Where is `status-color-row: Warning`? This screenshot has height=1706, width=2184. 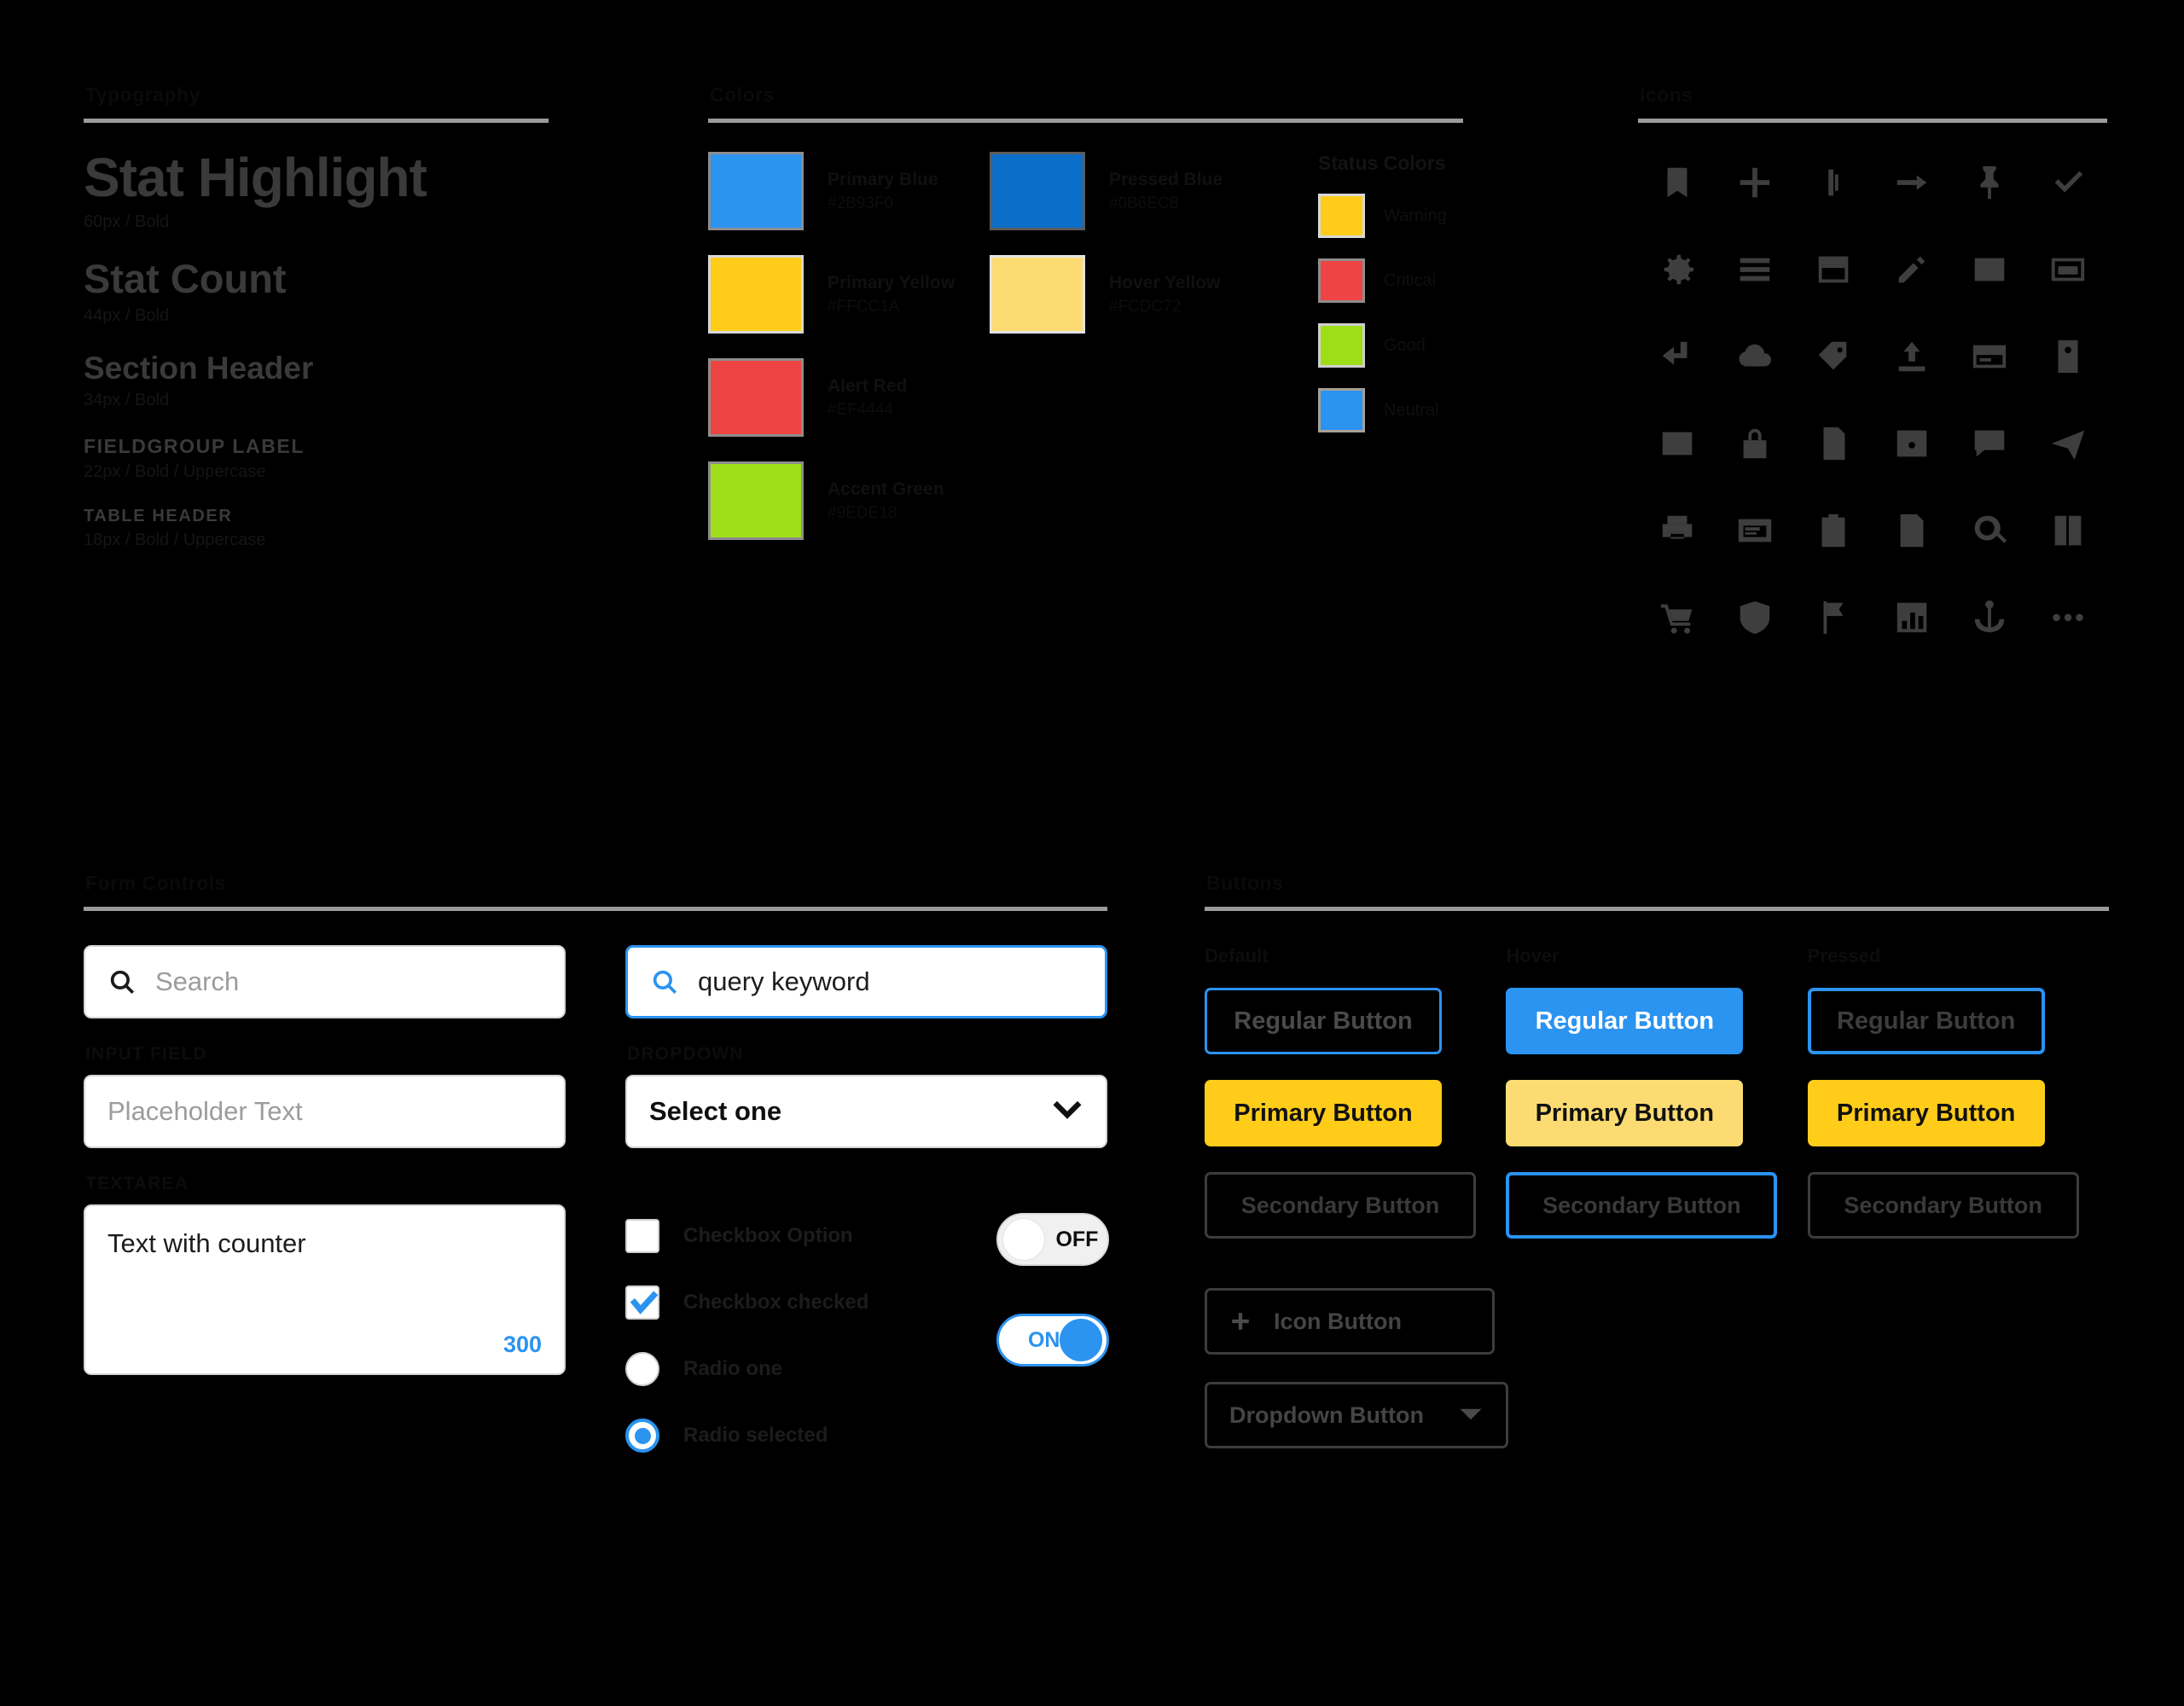 status-color-row: Warning is located at coordinates (1390, 216).